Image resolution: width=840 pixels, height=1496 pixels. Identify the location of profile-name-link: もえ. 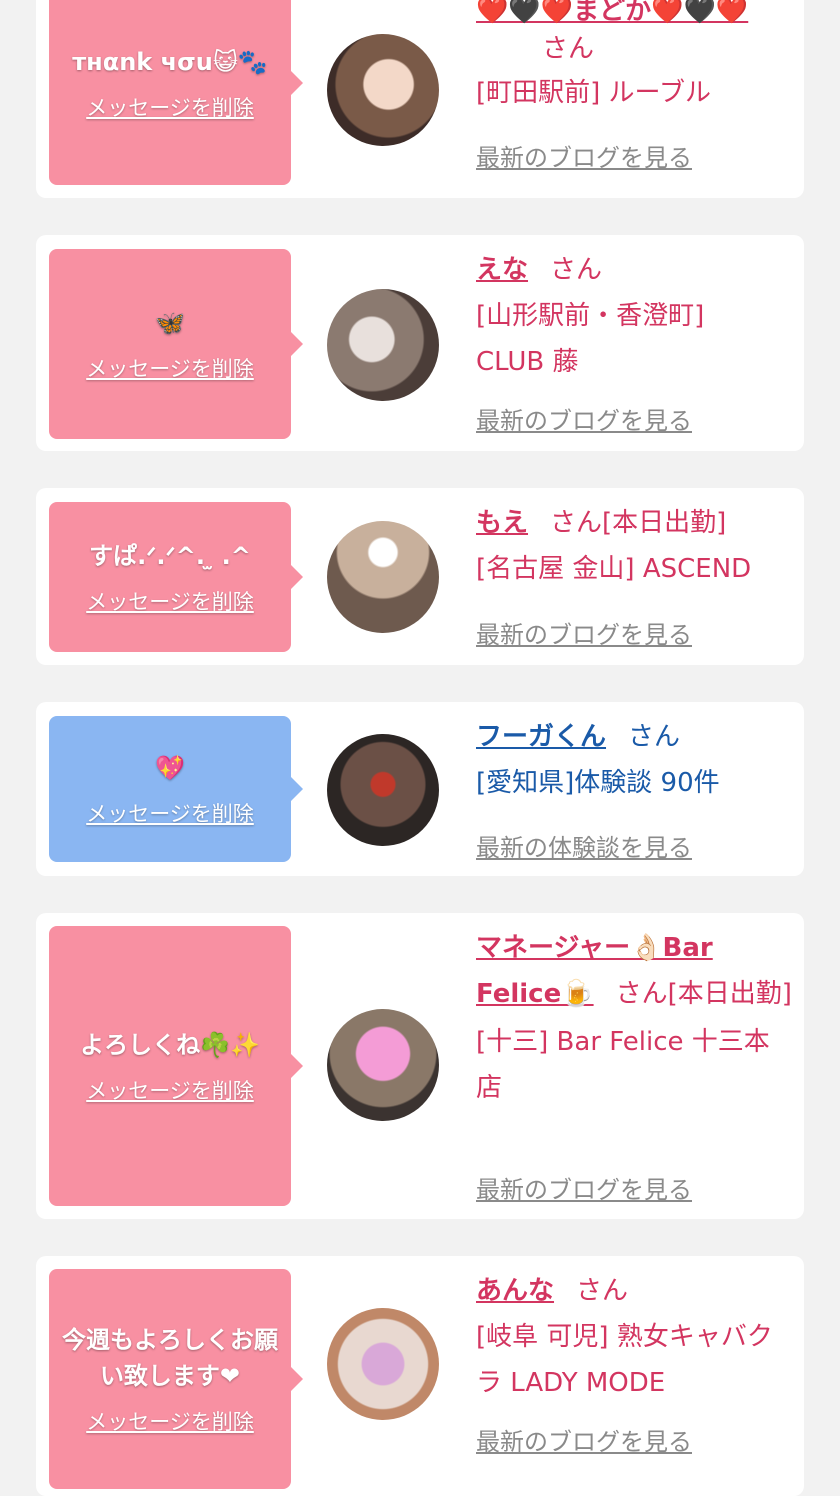
(502, 523).